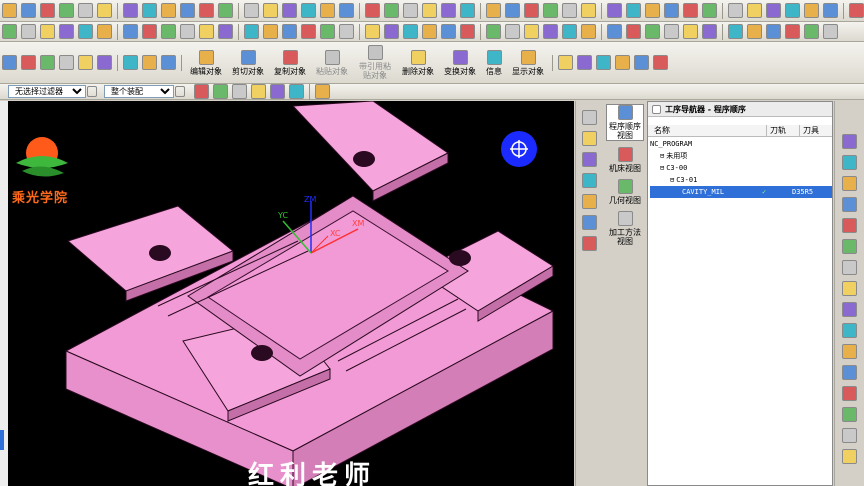 The image size is (864, 486). Describe the element at coordinates (460, 62) in the screenshot. I see `command-button: 变换对象` at that location.